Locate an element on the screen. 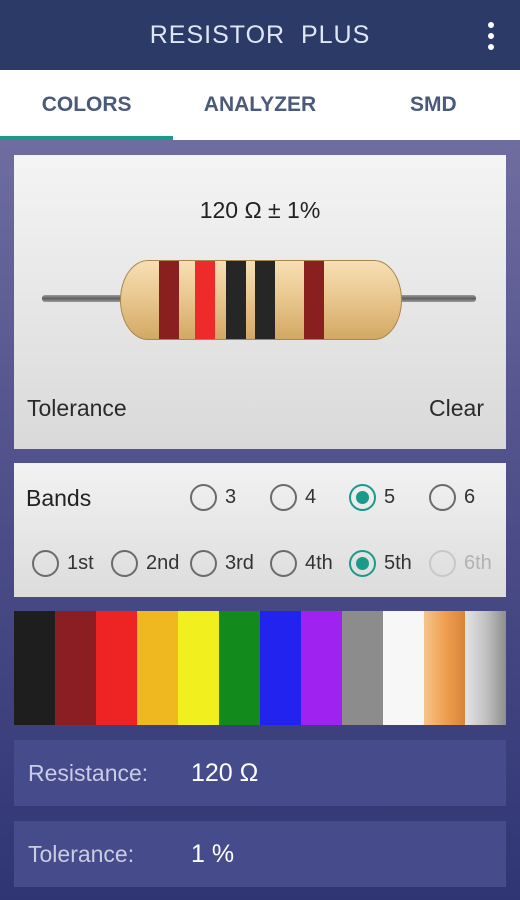 This screenshot has height=900, width=520. band-select-2nd-radio: 2nd is located at coordinates (145, 563).